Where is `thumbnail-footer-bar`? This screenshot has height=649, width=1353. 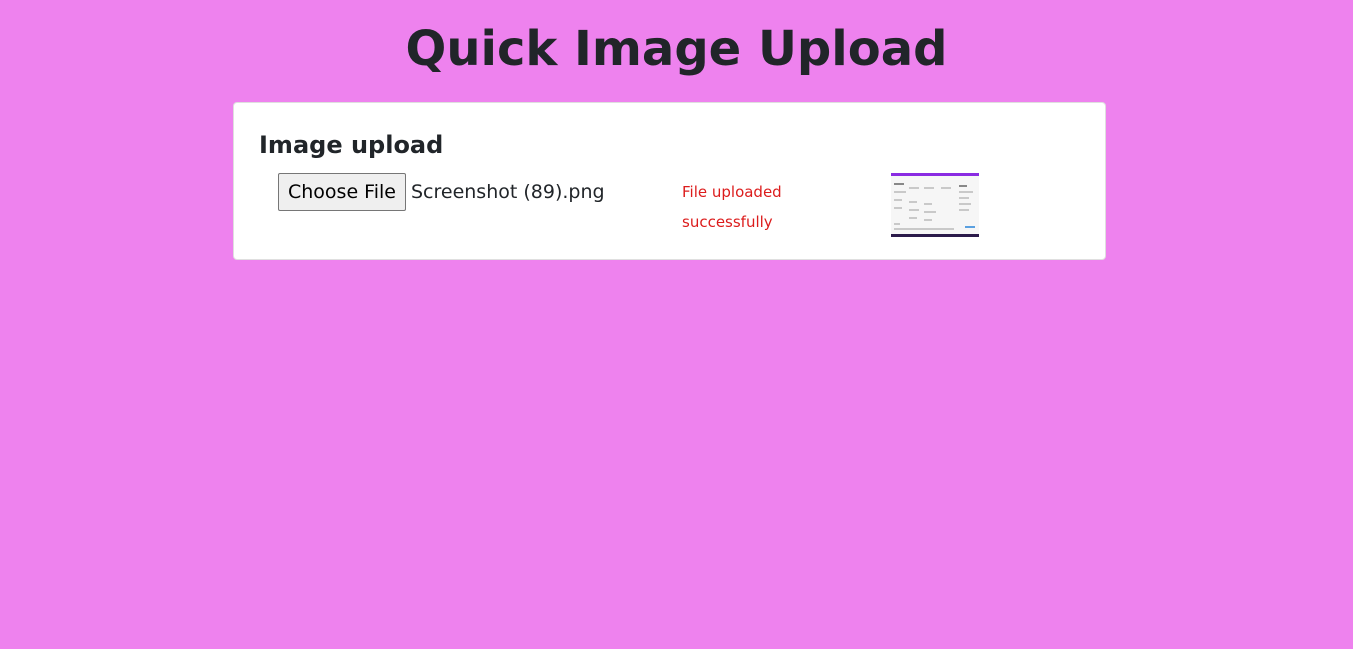 thumbnail-footer-bar is located at coordinates (935, 235).